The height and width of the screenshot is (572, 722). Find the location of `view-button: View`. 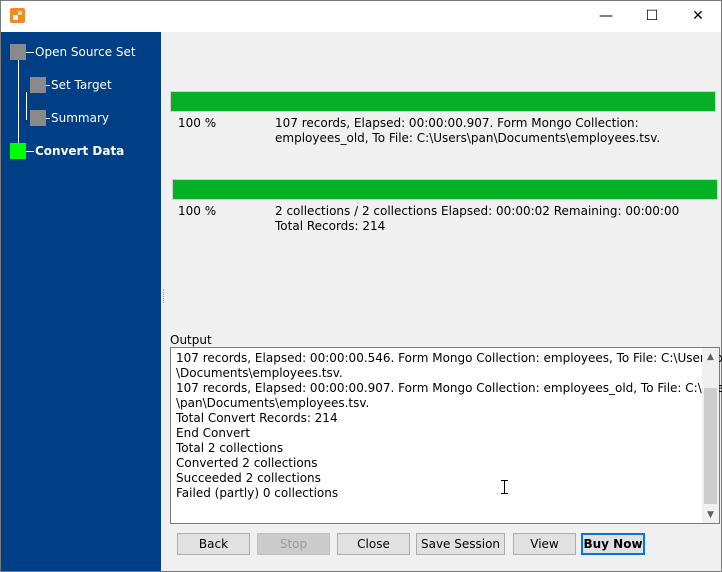

view-button: View is located at coordinates (544, 544).